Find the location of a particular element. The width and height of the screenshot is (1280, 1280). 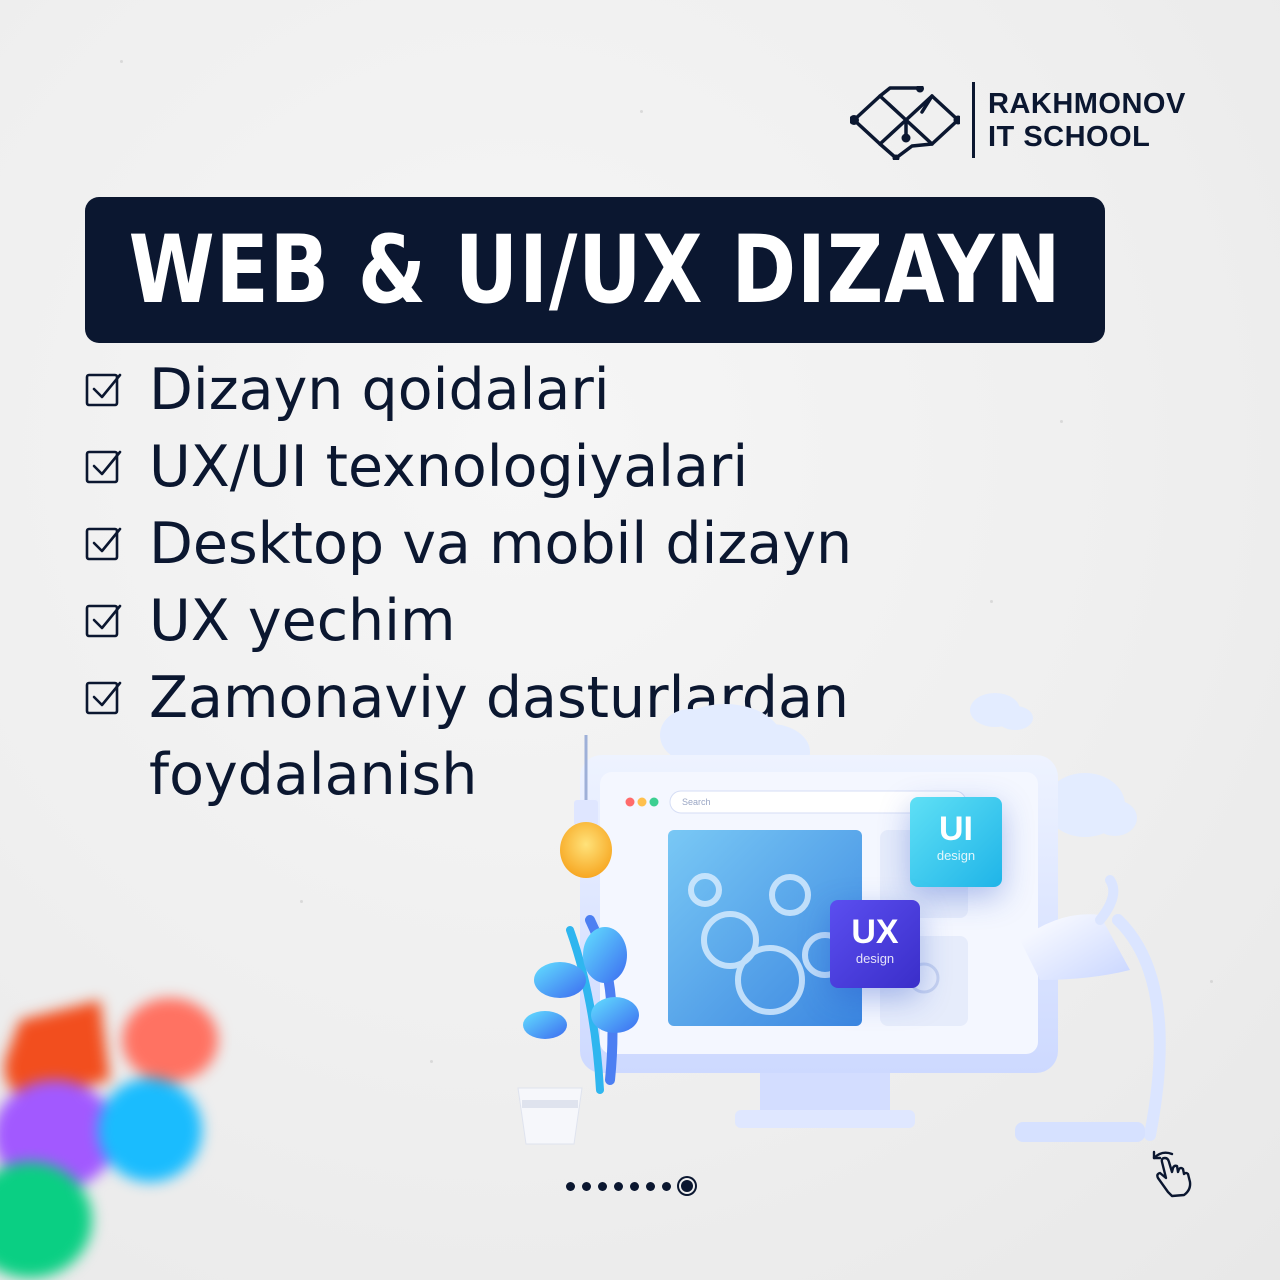

list-item: UX yechim is located at coordinates (535, 621).